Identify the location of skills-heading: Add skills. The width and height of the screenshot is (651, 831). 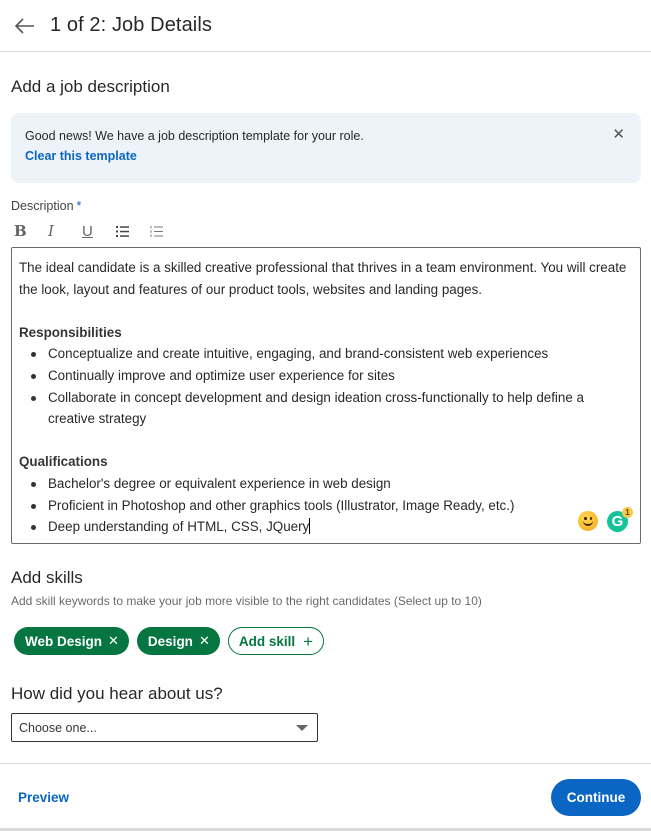
(47, 577).